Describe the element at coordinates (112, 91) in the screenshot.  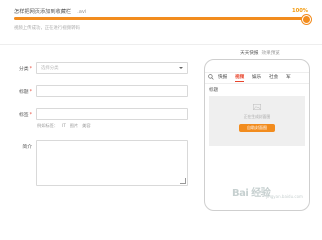
I see `title-input` at that location.